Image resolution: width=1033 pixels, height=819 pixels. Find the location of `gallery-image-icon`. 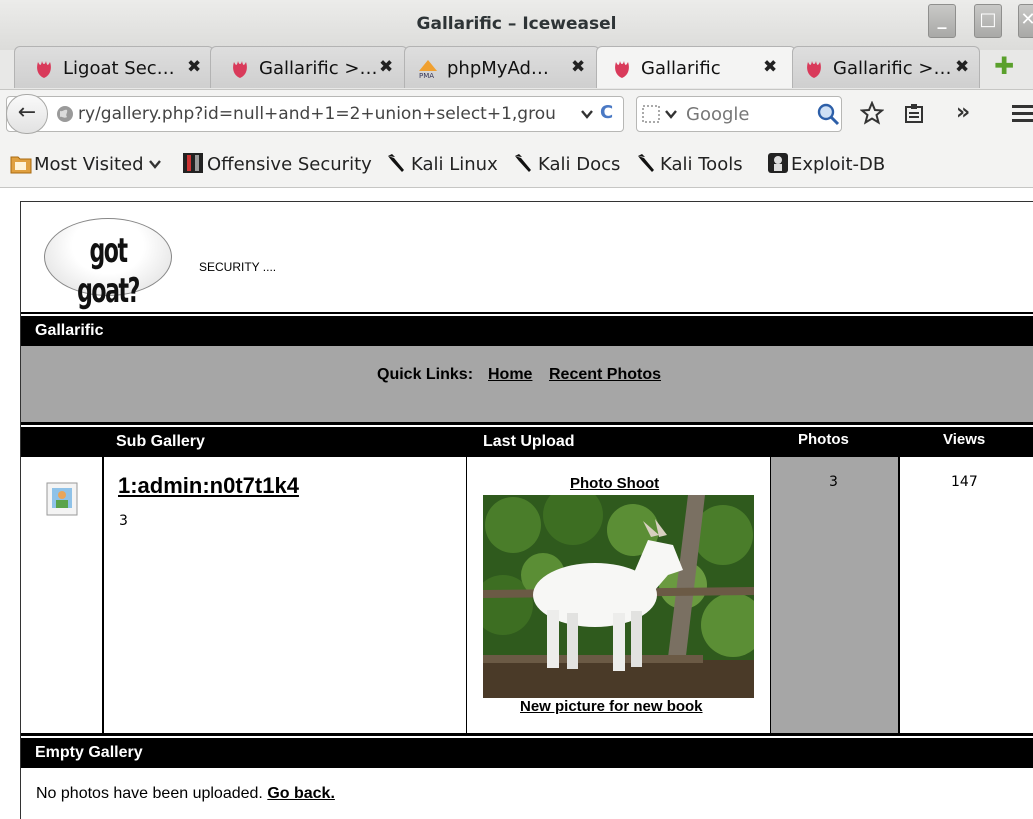

gallery-image-icon is located at coordinates (62, 499).